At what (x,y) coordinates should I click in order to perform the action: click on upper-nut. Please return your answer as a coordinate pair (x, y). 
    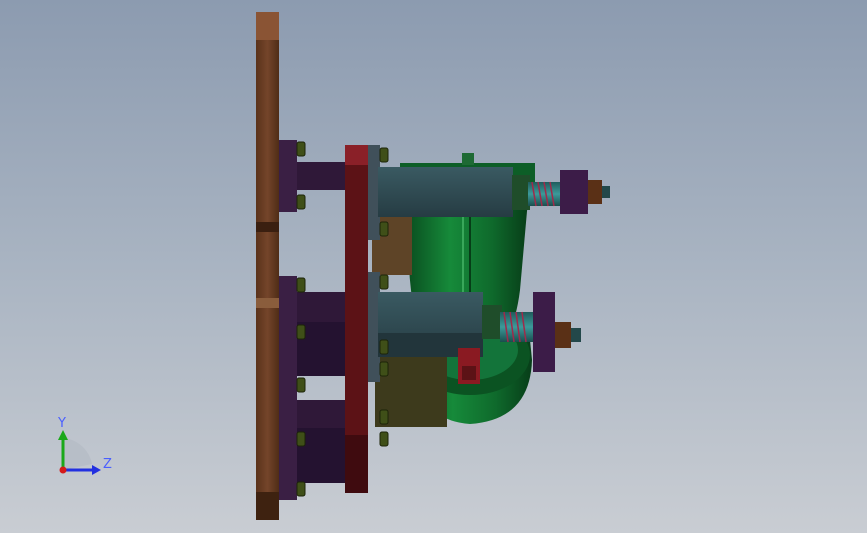
    Looking at the image, I should click on (595, 192).